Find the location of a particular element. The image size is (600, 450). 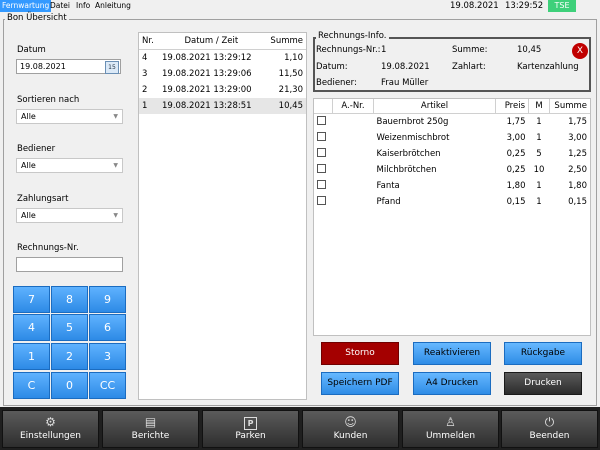

item-price: 1,75 is located at coordinates (516, 122).